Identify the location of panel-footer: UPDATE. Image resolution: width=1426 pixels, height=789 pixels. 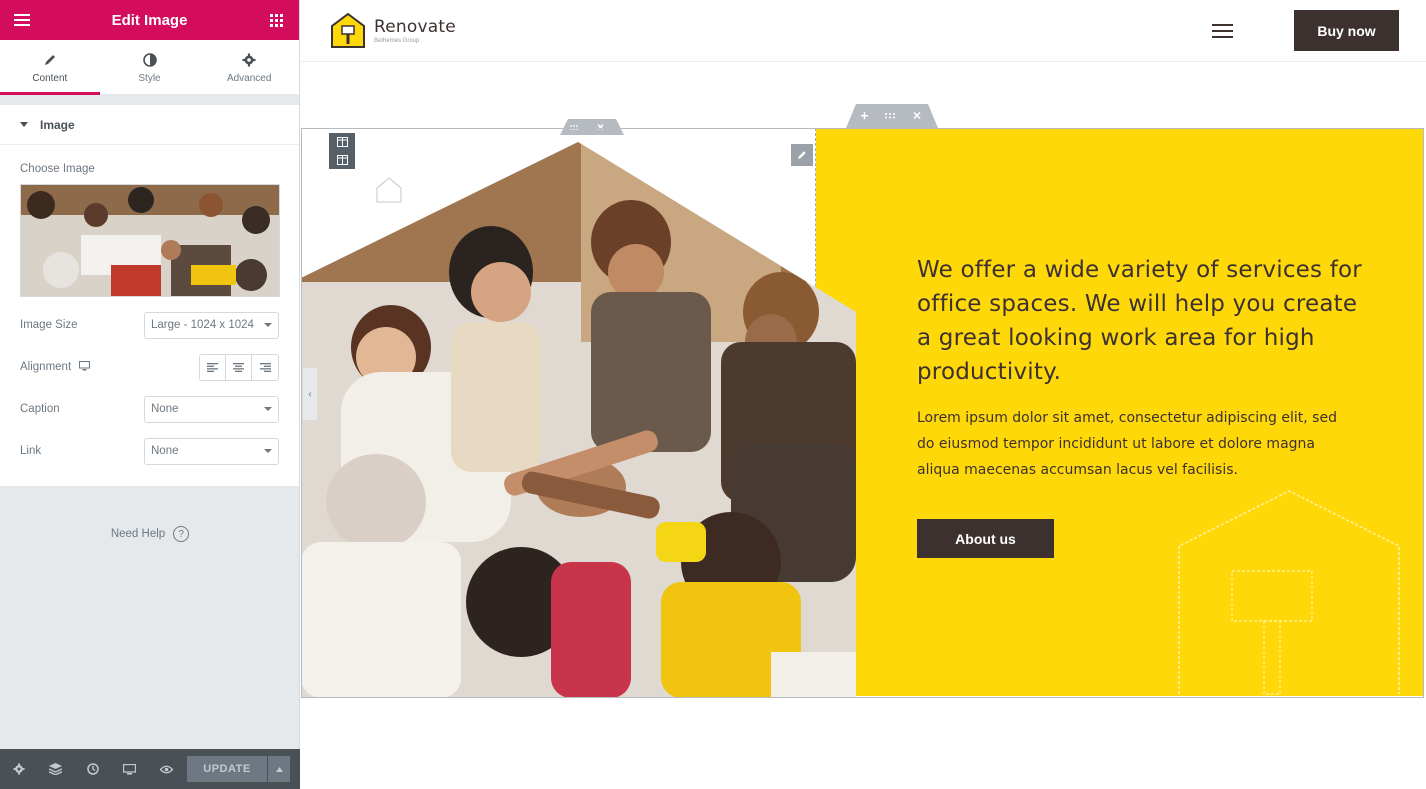
(150, 769).